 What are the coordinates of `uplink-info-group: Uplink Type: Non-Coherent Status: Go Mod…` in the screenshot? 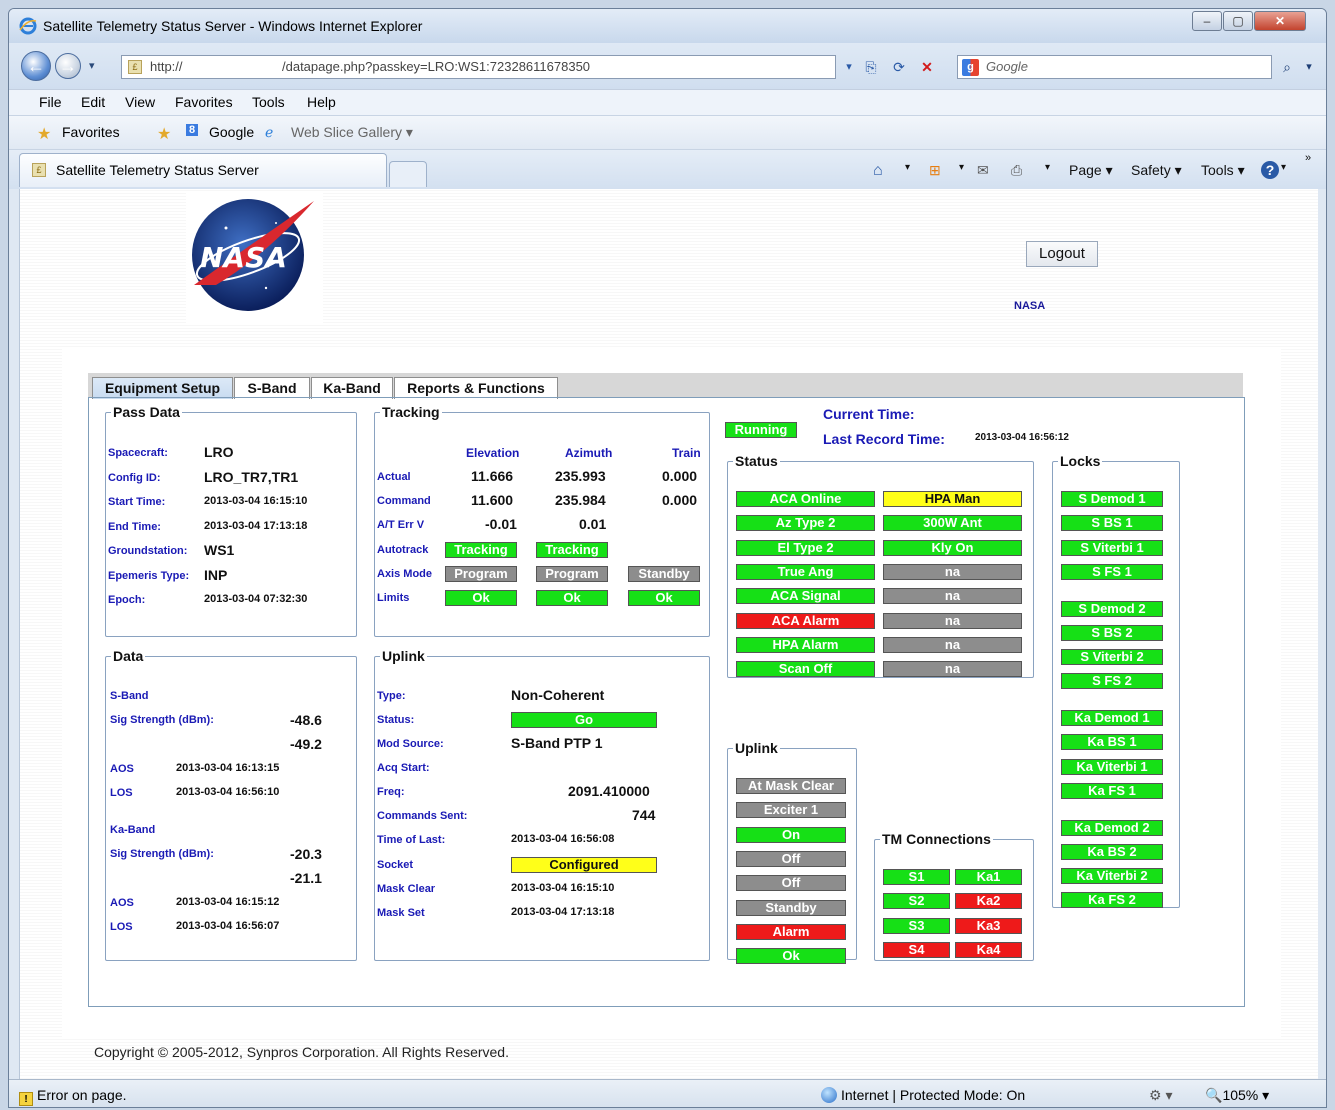 It's located at (542, 804).